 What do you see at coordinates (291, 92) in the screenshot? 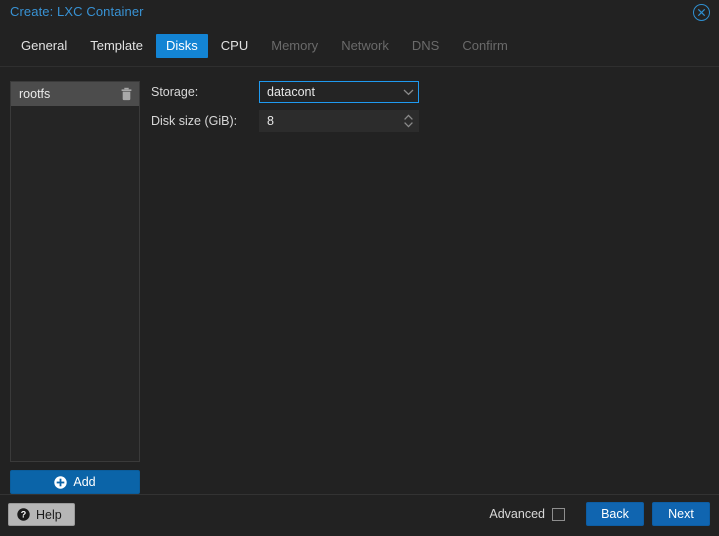
I see `storage-select-value: datacont` at bounding box center [291, 92].